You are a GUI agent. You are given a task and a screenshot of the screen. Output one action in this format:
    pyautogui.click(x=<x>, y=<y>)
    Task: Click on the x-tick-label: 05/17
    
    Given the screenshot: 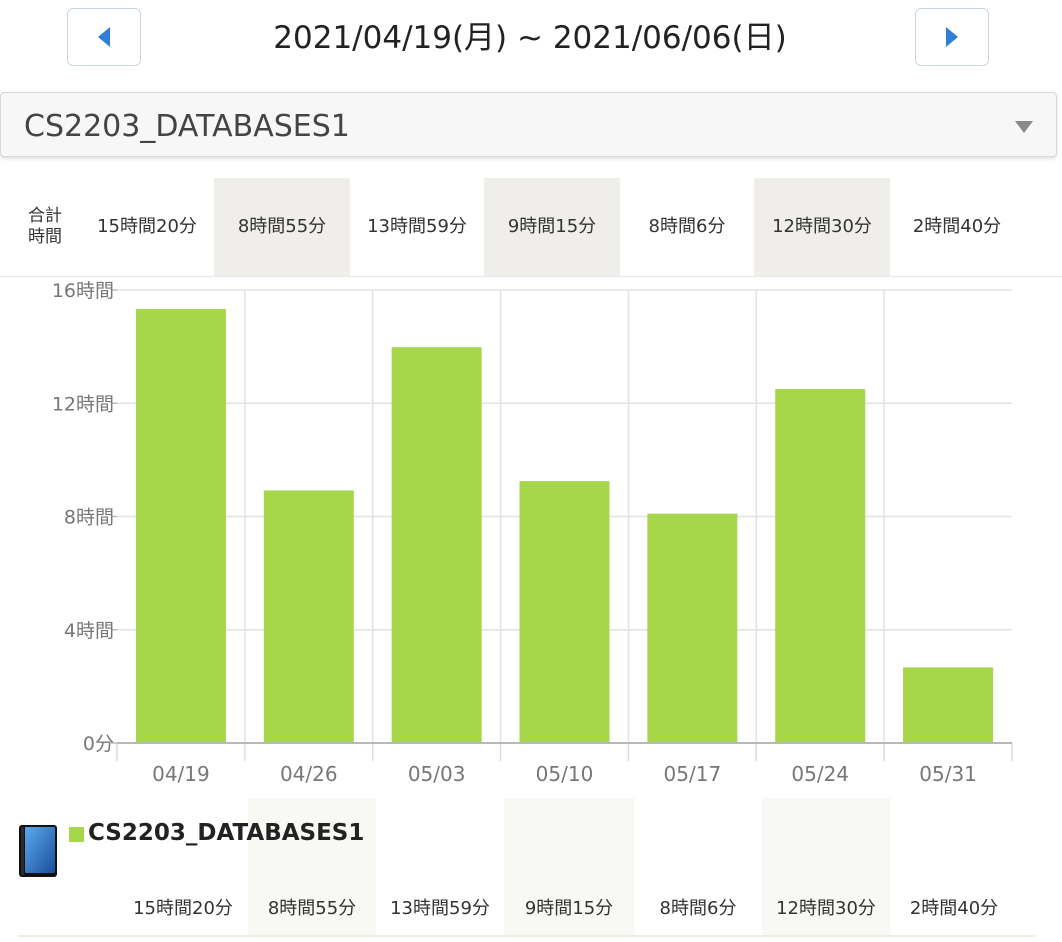 What is the action you would take?
    pyautogui.click(x=693, y=774)
    